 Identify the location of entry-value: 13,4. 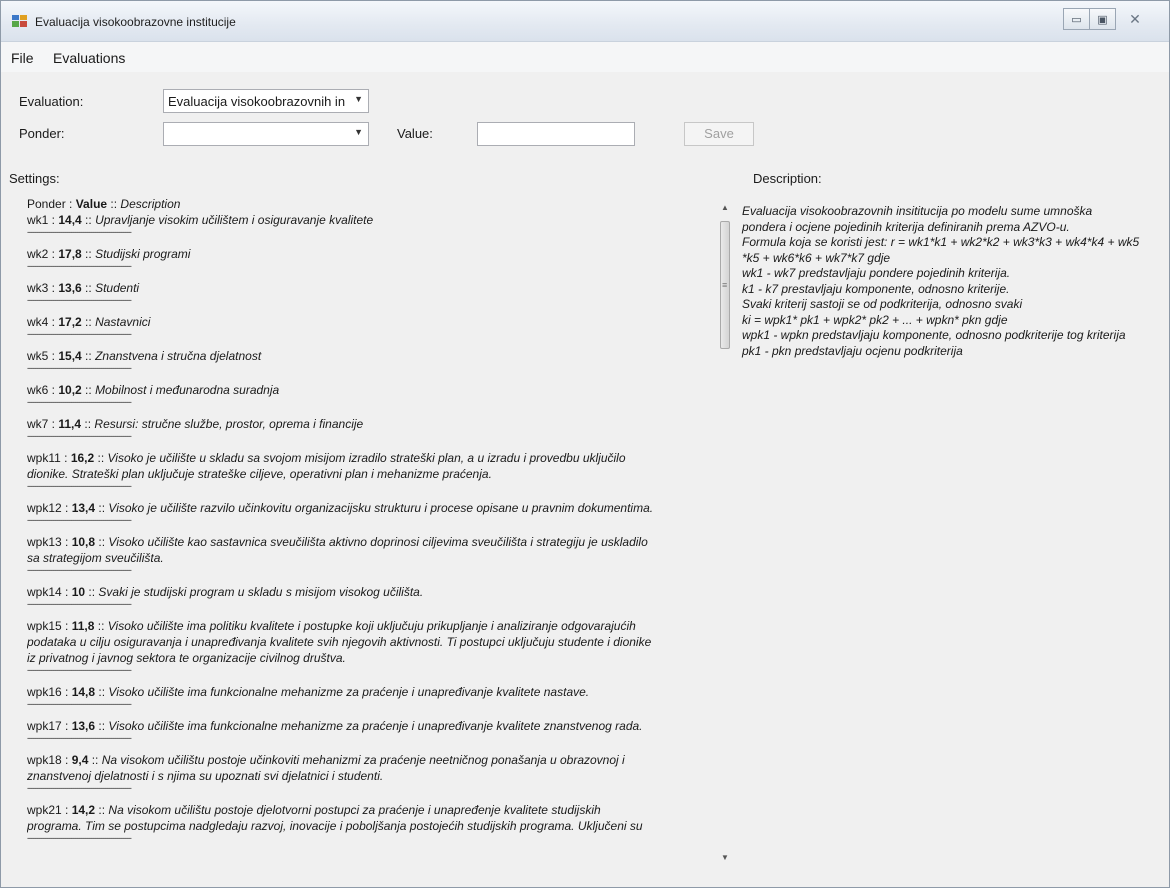
(83, 508).